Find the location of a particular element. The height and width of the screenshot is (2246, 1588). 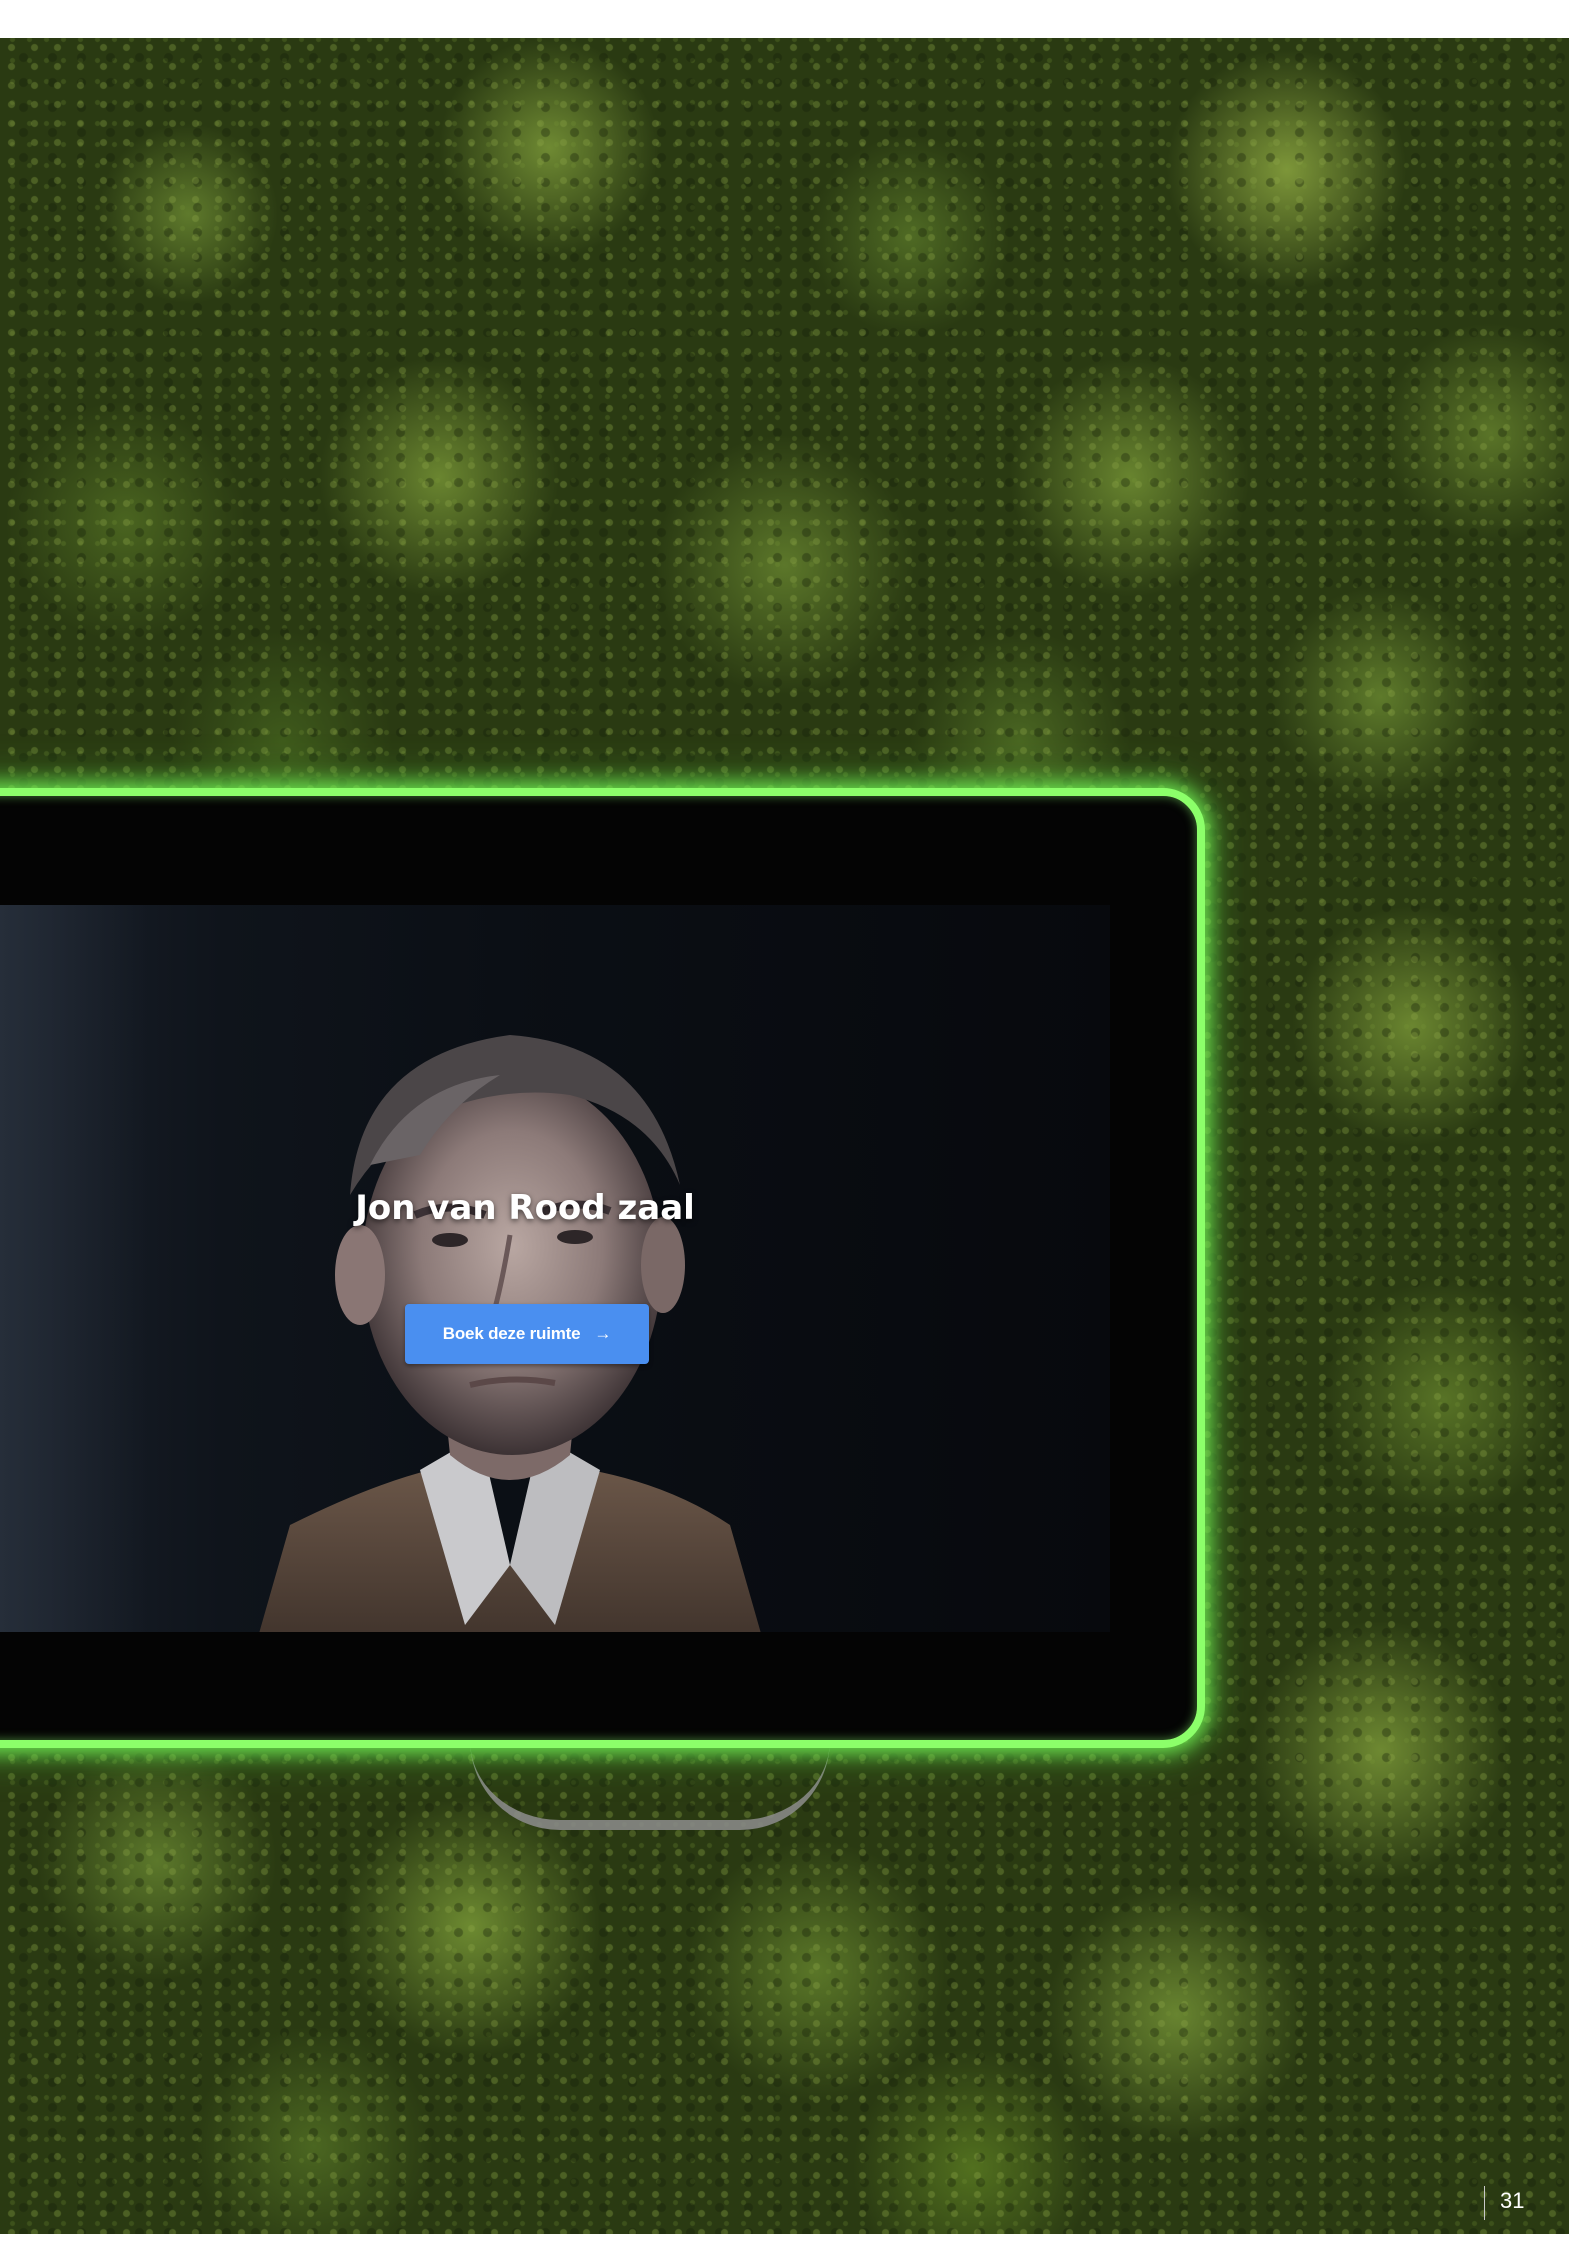

tablet-stand is located at coordinates (650, 1785).